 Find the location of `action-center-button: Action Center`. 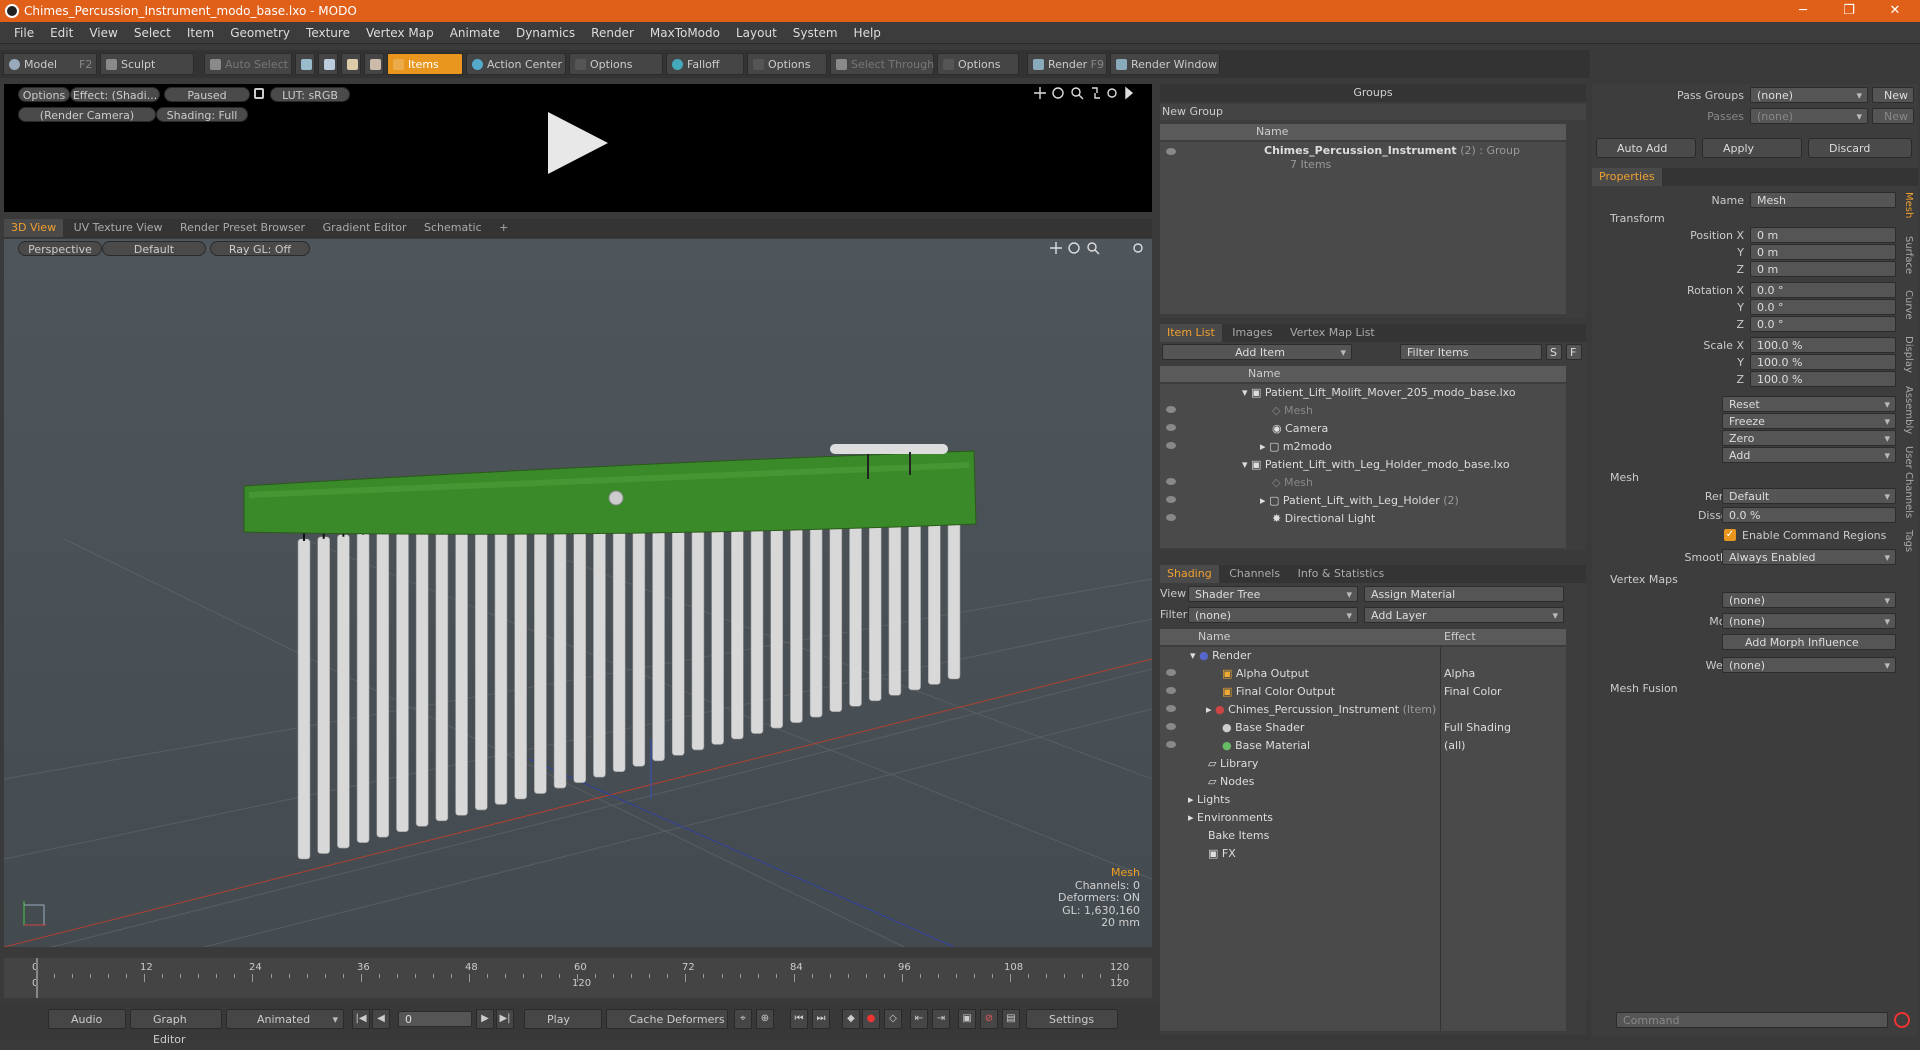

action-center-button: Action Center is located at coordinates (516, 64).